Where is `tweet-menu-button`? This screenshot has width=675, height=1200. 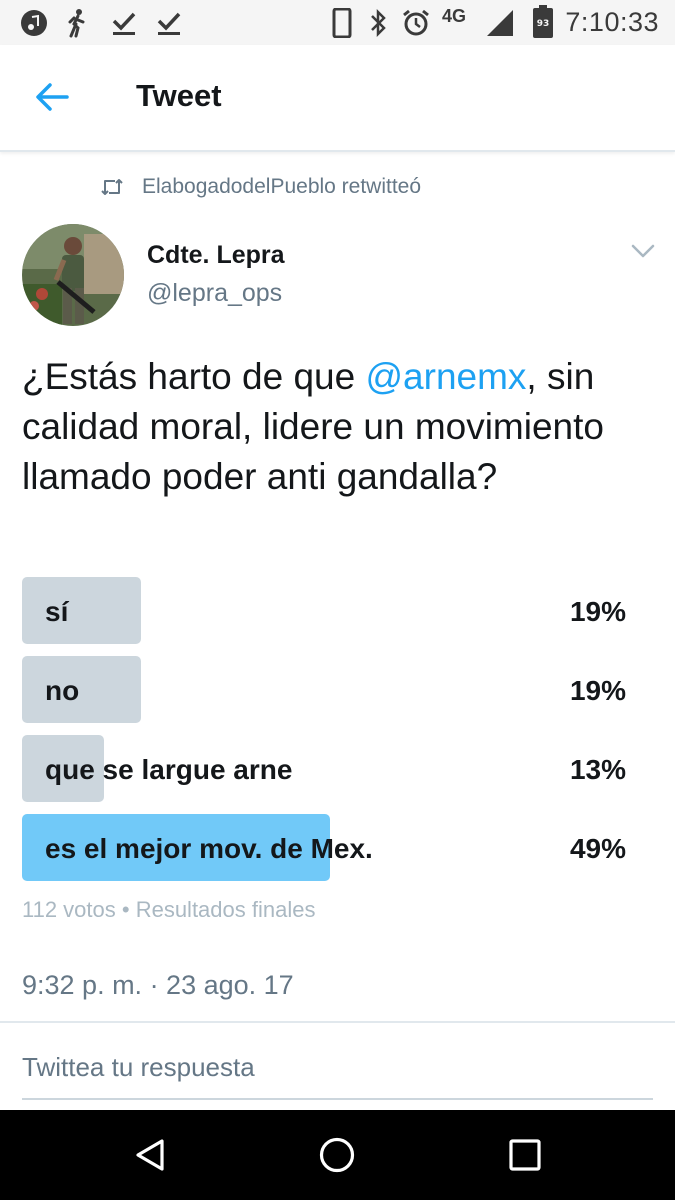
tweet-menu-button is located at coordinates (643, 251).